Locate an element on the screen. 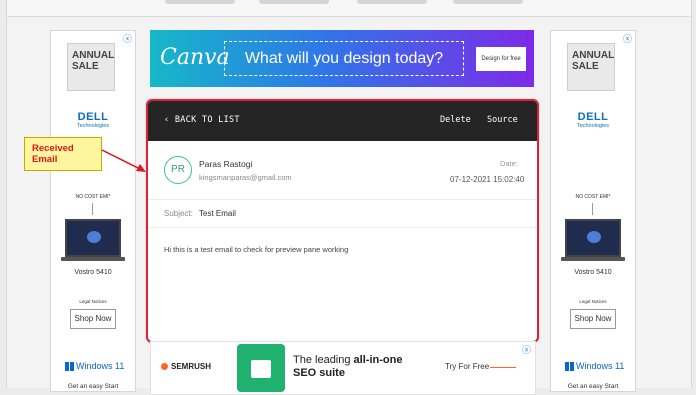 The width and height of the screenshot is (696, 395). callout-line: Received is located at coordinates (53, 148).